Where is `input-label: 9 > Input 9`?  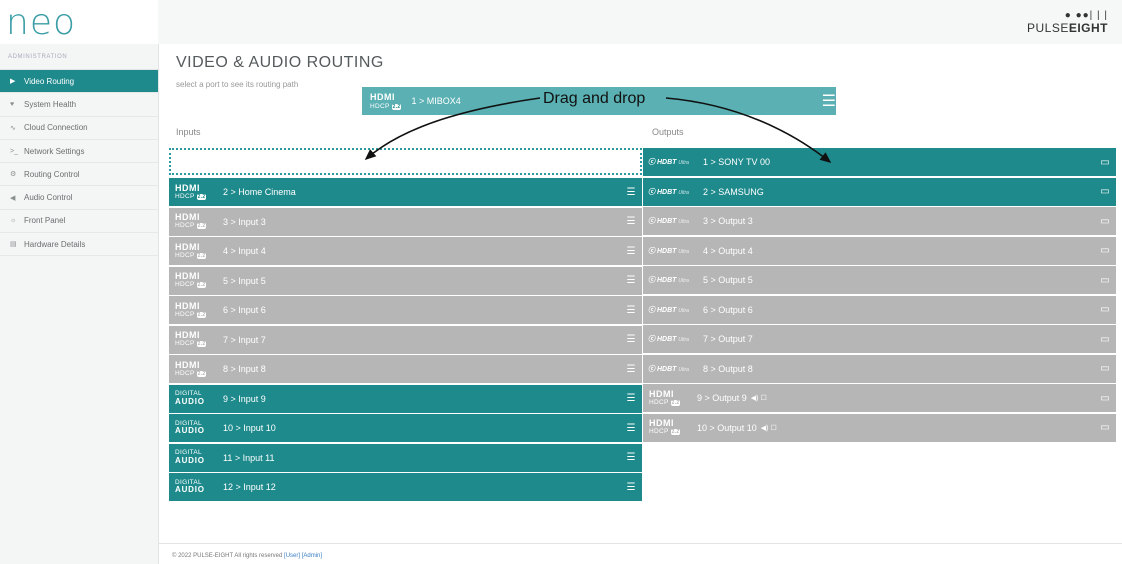 input-label: 9 > Input 9 is located at coordinates (244, 398).